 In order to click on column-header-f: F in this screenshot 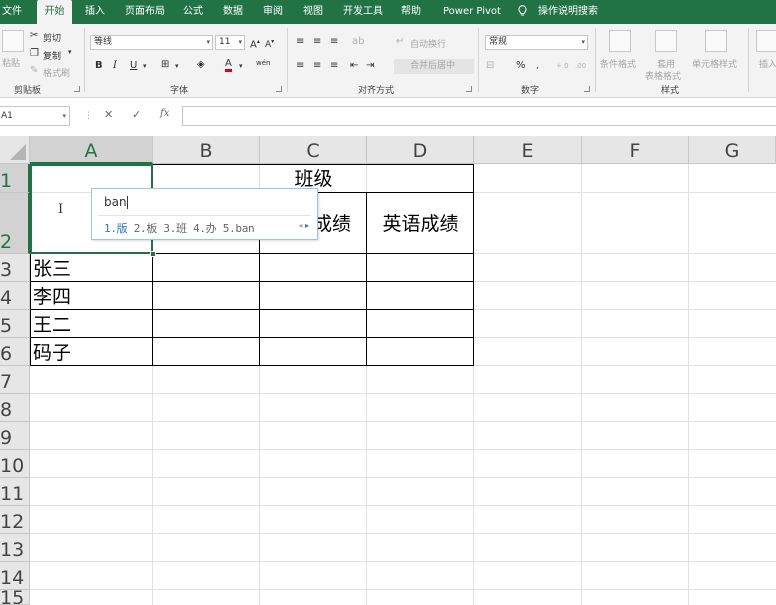, I will do `click(635, 150)`.